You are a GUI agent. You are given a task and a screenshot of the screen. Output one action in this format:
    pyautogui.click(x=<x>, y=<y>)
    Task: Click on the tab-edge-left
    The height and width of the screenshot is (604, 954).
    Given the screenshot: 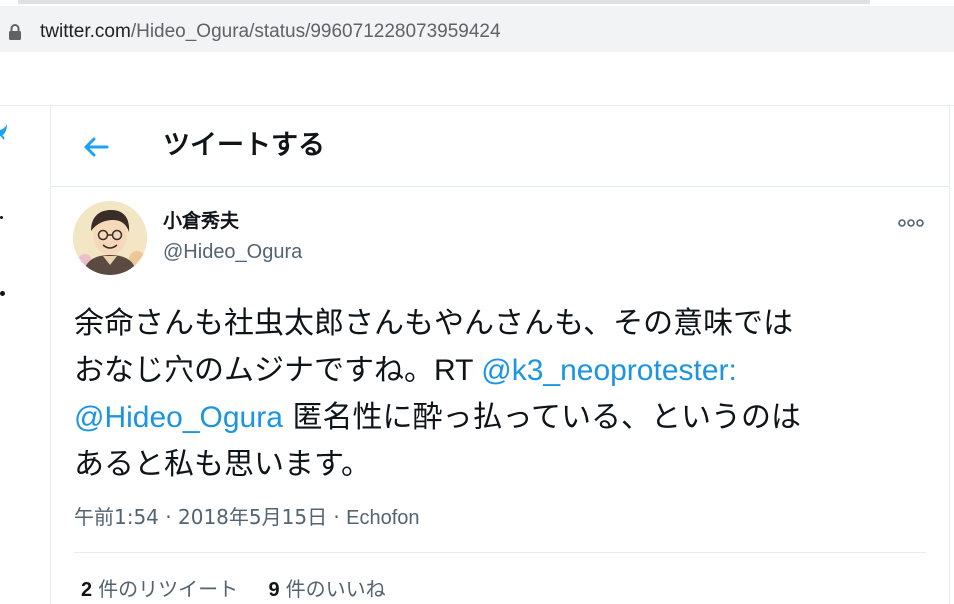 What is the action you would take?
    pyautogui.click(x=9, y=2)
    